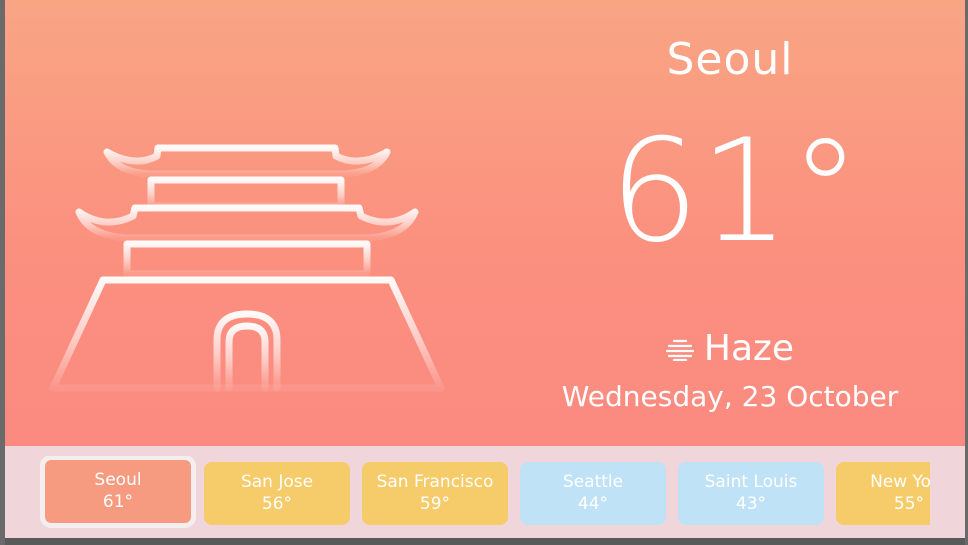  Describe the element at coordinates (749, 348) in the screenshot. I see `condition-label: Haze` at that location.